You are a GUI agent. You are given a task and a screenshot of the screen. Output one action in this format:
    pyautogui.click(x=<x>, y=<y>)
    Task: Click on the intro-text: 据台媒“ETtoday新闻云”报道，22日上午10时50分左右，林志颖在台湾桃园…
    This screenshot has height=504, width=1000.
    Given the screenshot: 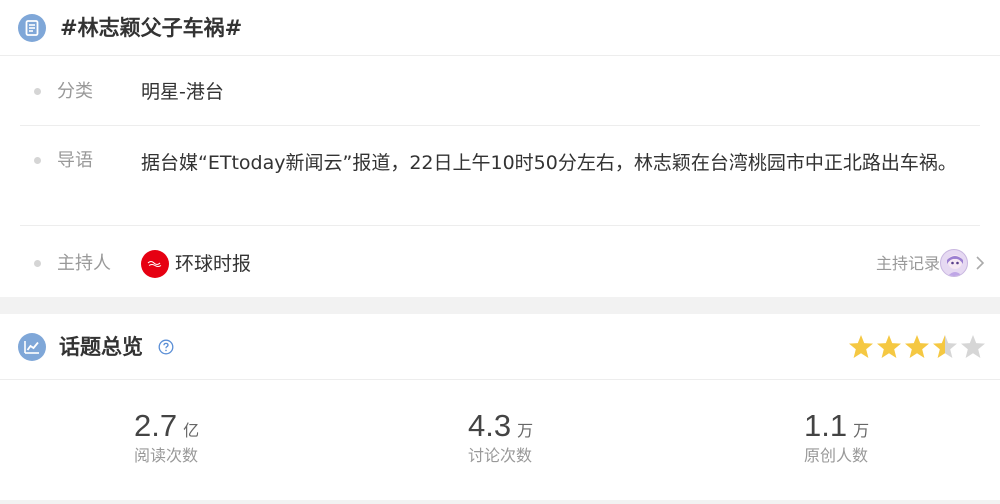 What is the action you would take?
    pyautogui.click(x=549, y=163)
    